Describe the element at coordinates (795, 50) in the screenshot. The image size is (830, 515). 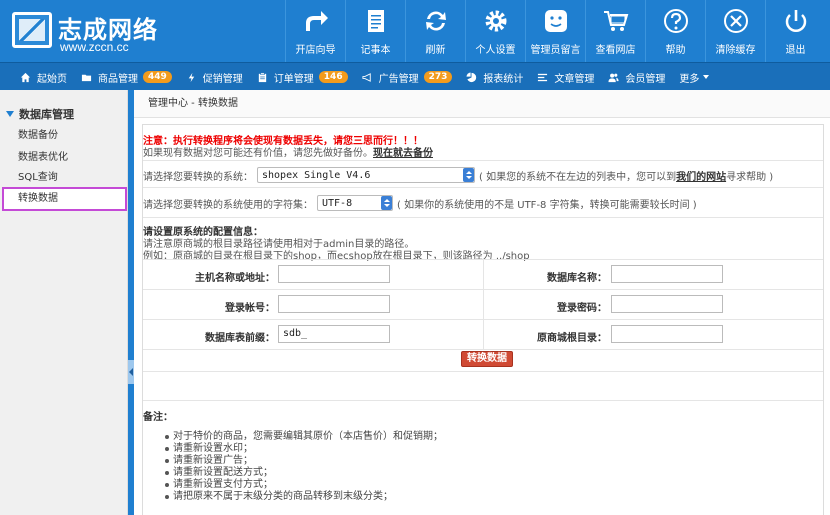
I see `top-item-label: 退出` at that location.